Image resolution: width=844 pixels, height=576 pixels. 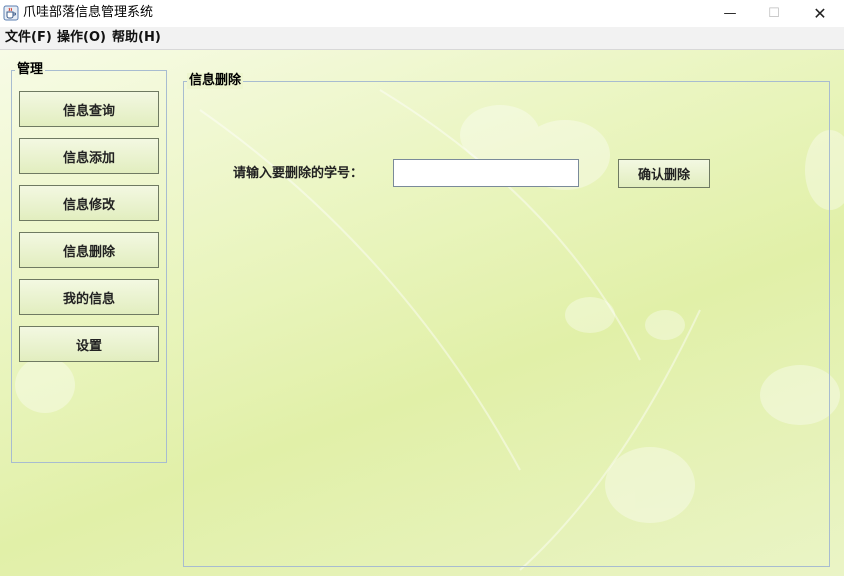 What do you see at coordinates (81, 38) in the screenshot?
I see `menu-operation: 操作(O)` at bounding box center [81, 38].